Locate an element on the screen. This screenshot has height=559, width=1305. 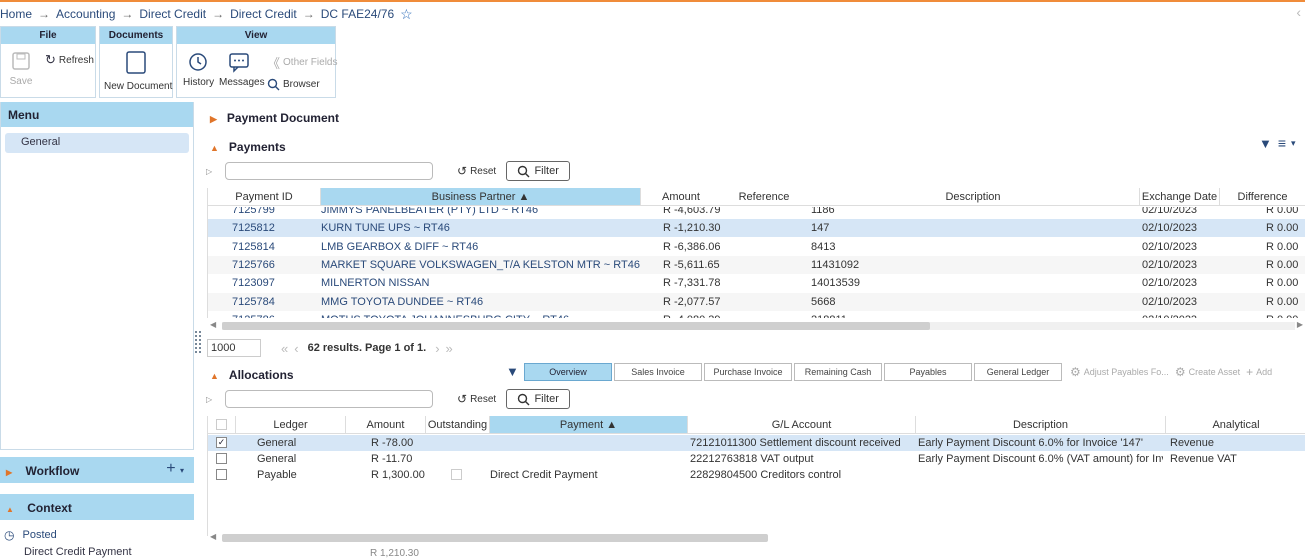
list-menu-icon: ≡ is located at coordinates (1282, 143).